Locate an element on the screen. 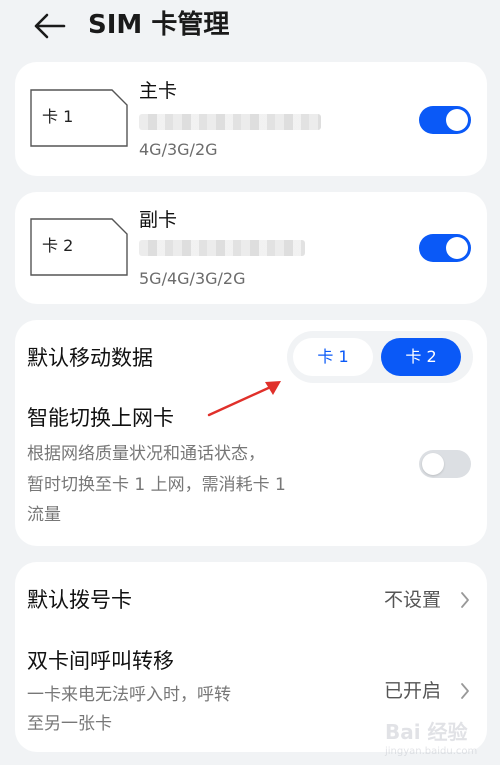  arrow-left-icon is located at coordinates (50, 26).